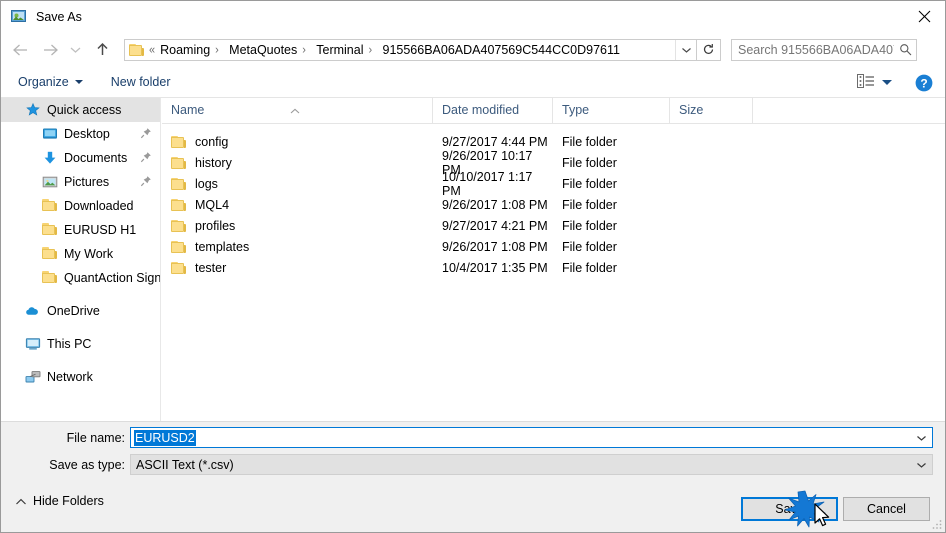 The image size is (946, 533). I want to click on sidebar-item-my-work: My Work, so click(80, 254).